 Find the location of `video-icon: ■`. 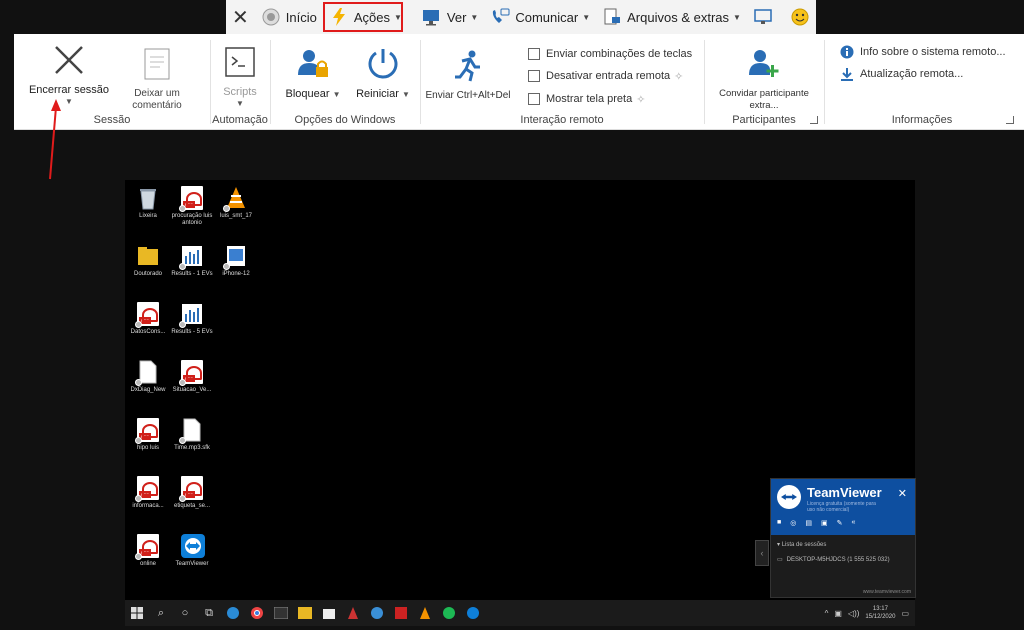

video-icon: ■ is located at coordinates (779, 523).